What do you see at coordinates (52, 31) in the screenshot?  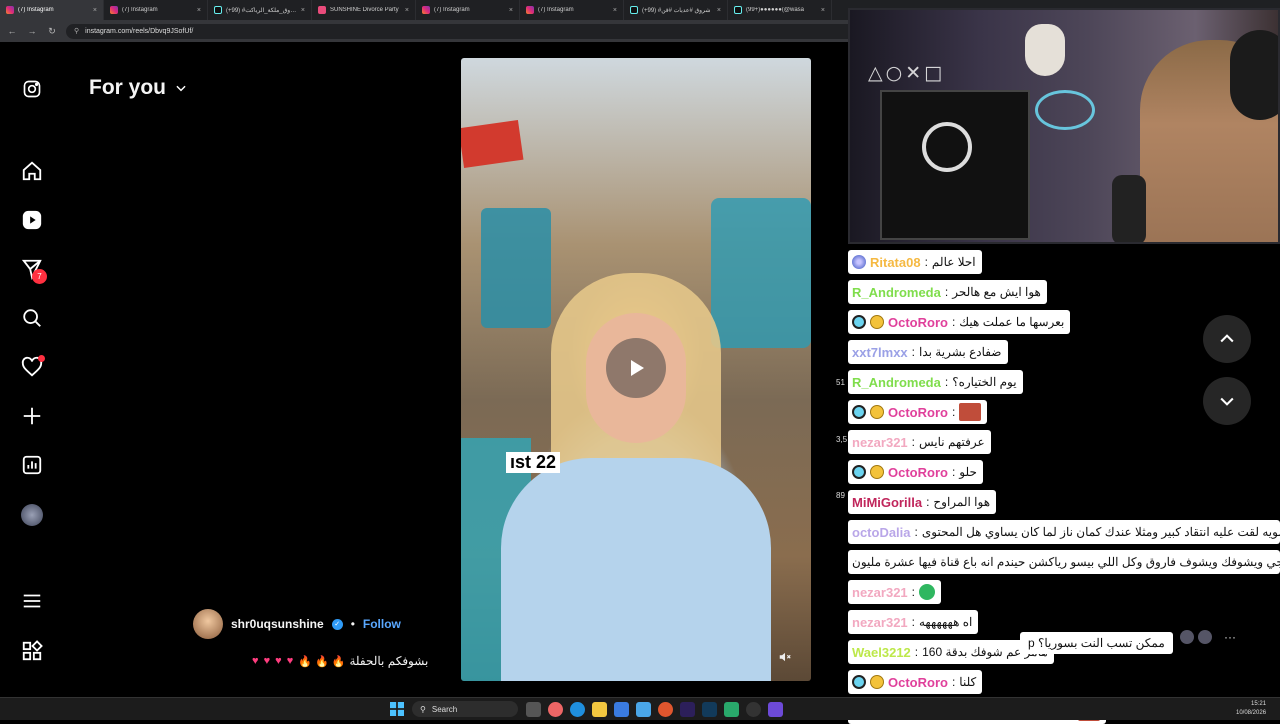 I see `reload-icon: ↻` at bounding box center [52, 31].